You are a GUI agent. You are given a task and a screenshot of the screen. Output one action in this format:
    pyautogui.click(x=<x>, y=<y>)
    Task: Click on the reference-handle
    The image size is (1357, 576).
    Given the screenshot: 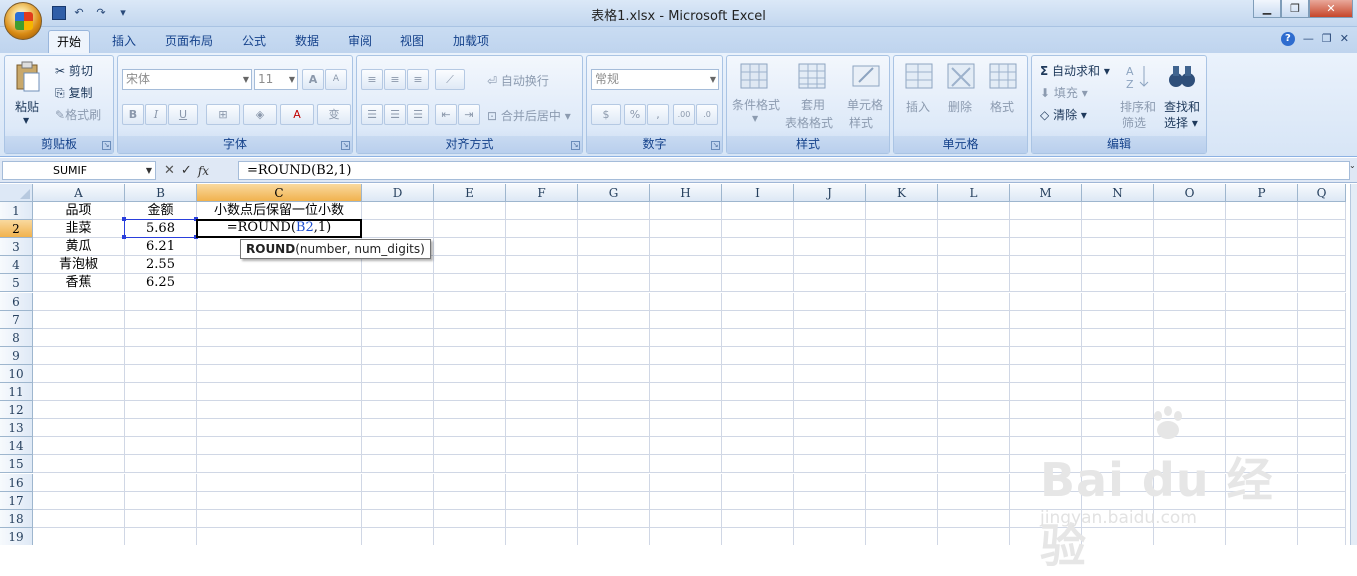 What is the action you would take?
    pyautogui.click(x=124, y=219)
    